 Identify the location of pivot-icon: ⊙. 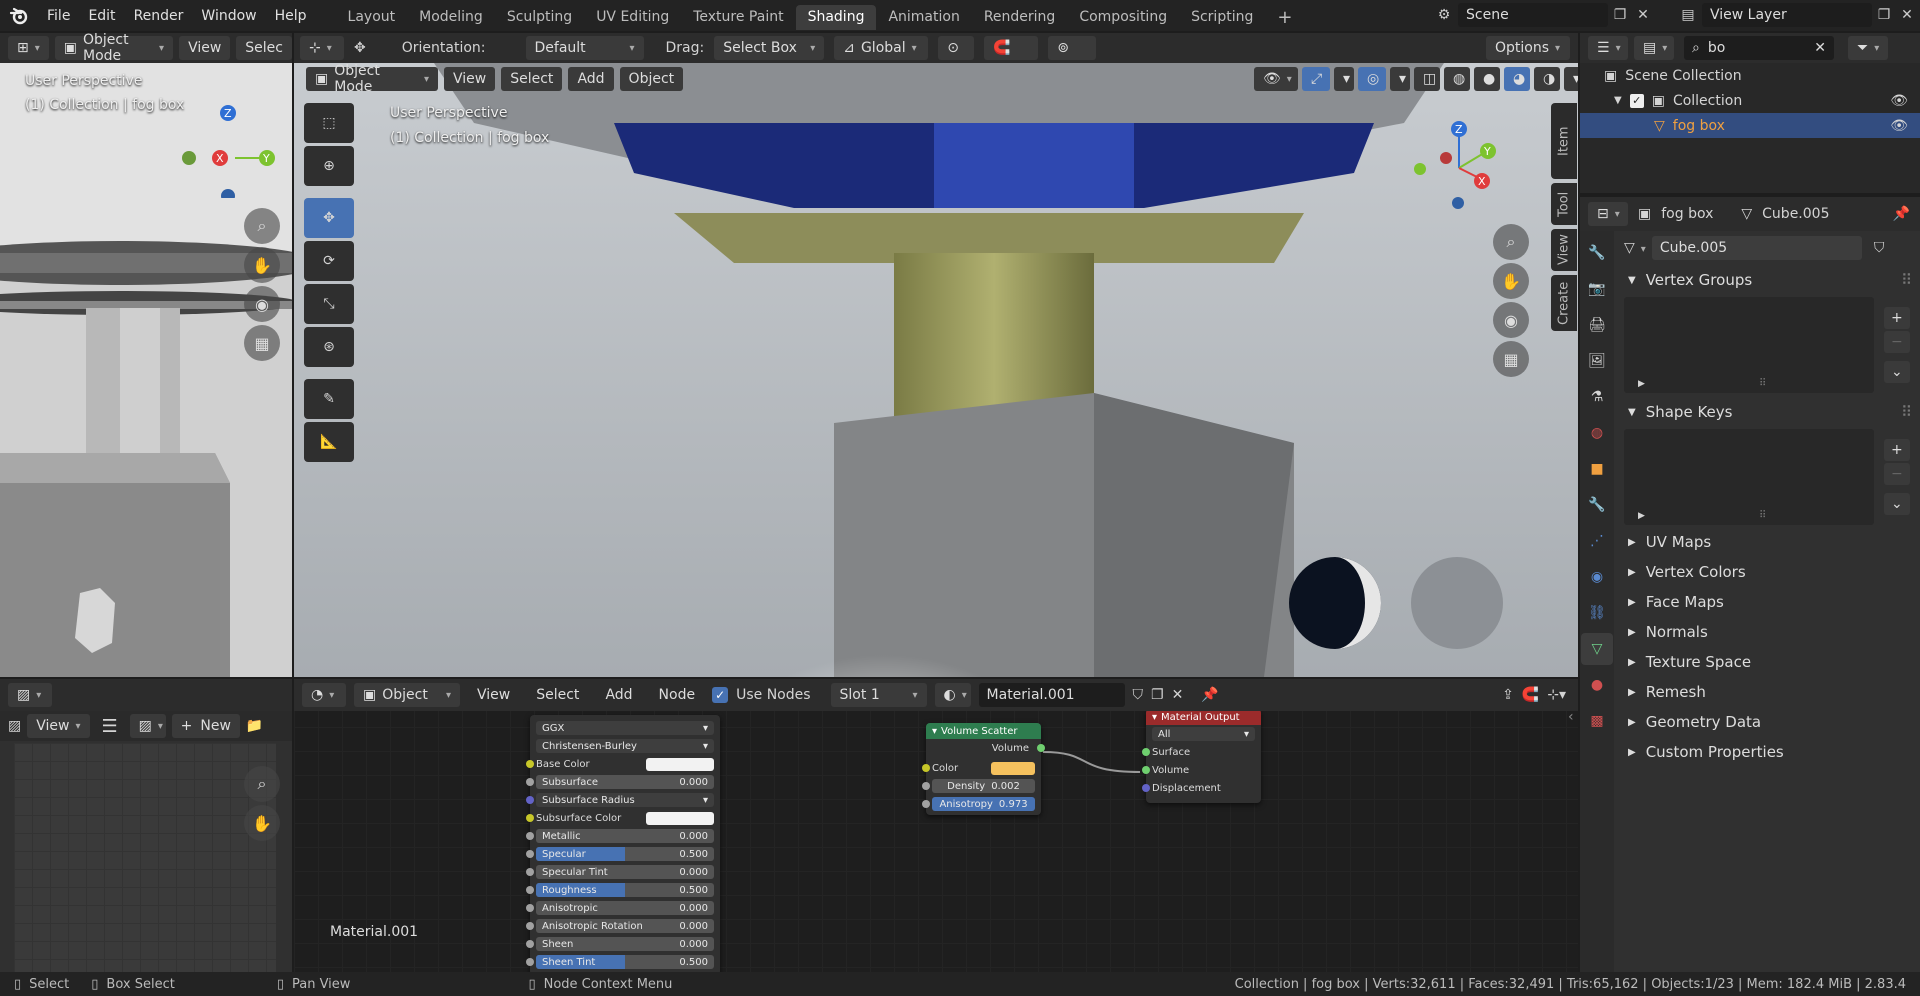
(956, 48).